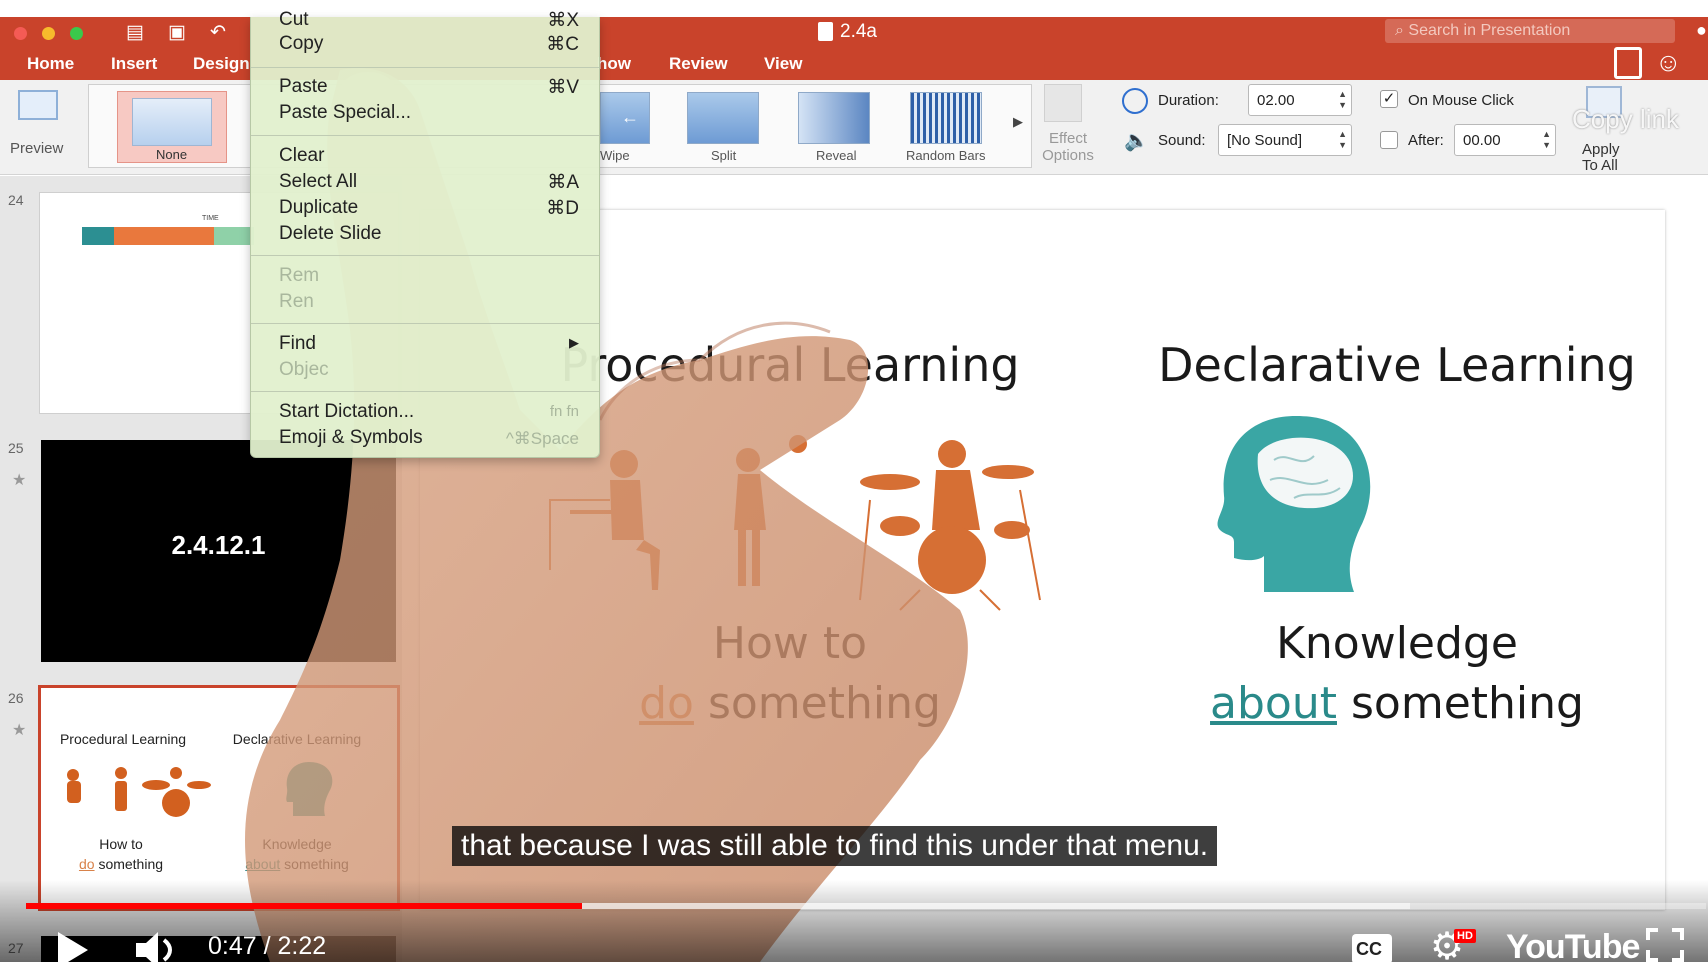 This screenshot has width=1708, height=962. Describe the element at coordinates (303, 87) in the screenshot. I see `menu-item-paste: Paste` at that location.